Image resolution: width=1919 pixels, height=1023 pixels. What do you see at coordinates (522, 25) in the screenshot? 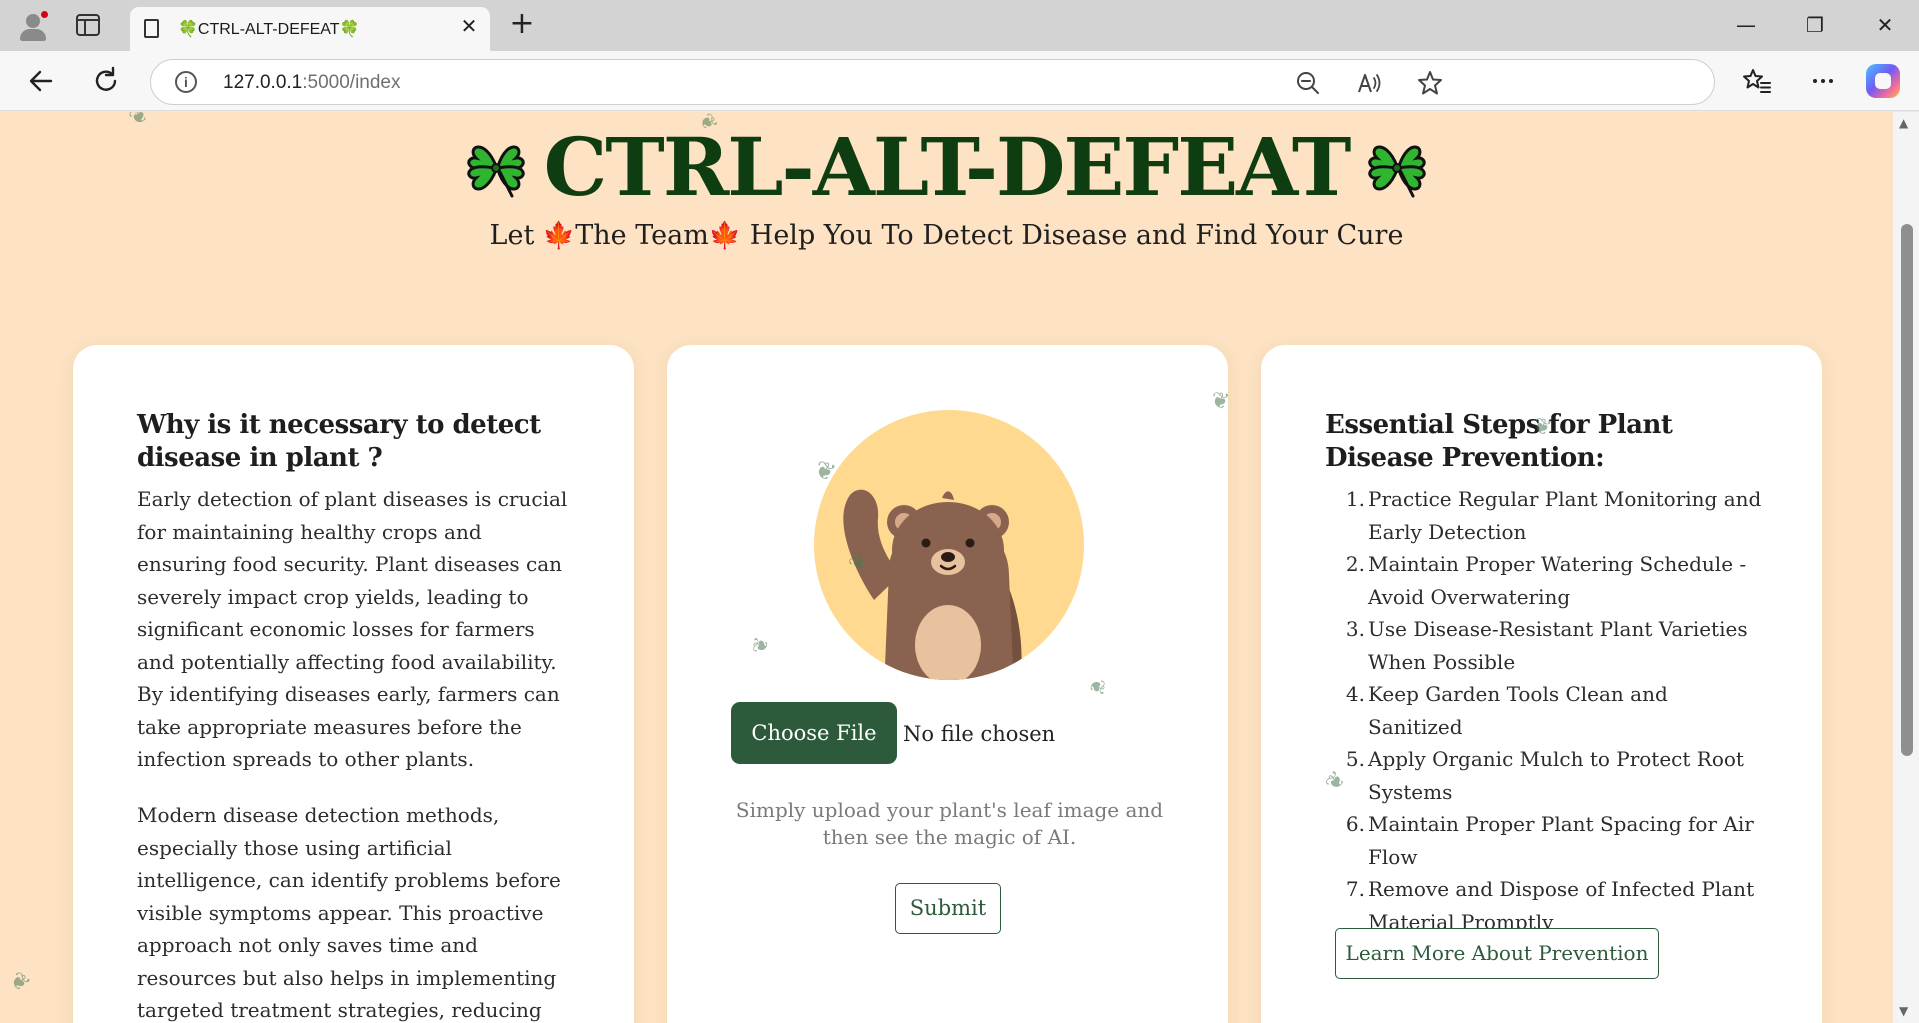
I see `new-tab-button: +` at bounding box center [522, 25].